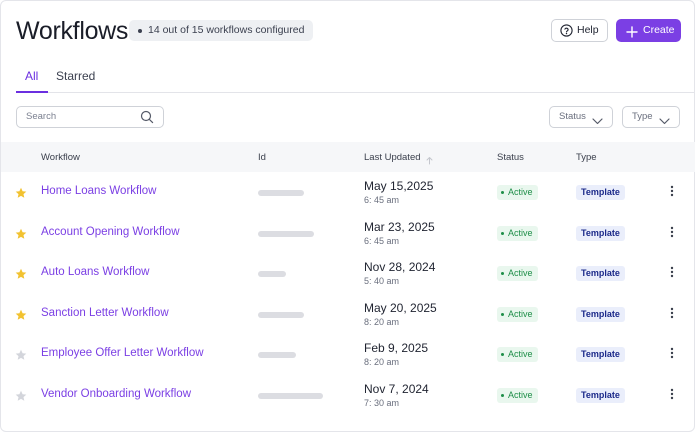  What do you see at coordinates (429, 161) in the screenshot?
I see `arrow-up-icon` at bounding box center [429, 161].